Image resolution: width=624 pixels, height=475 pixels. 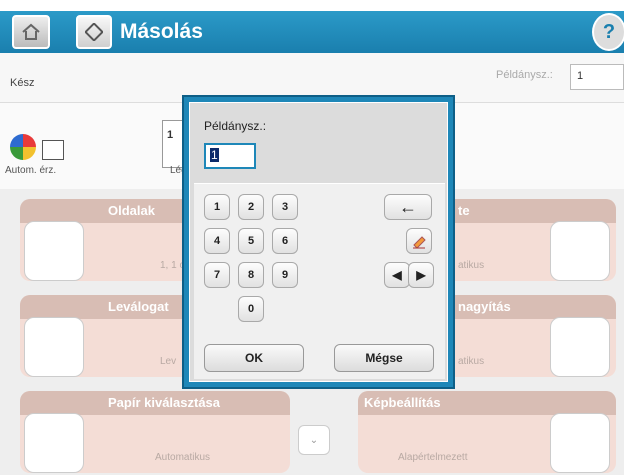 I want to click on copy-app-icon, so click(x=94, y=32).